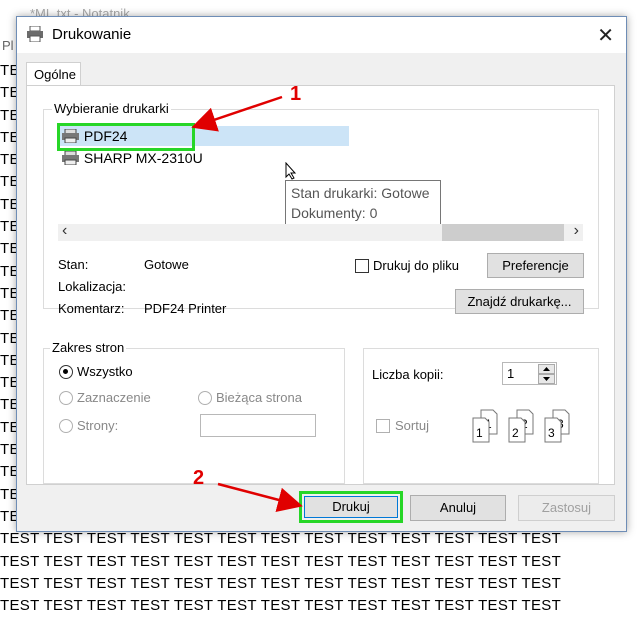 This screenshot has height=624, width=644. What do you see at coordinates (296, 94) in the screenshot?
I see `annotation-number-1: 1` at bounding box center [296, 94].